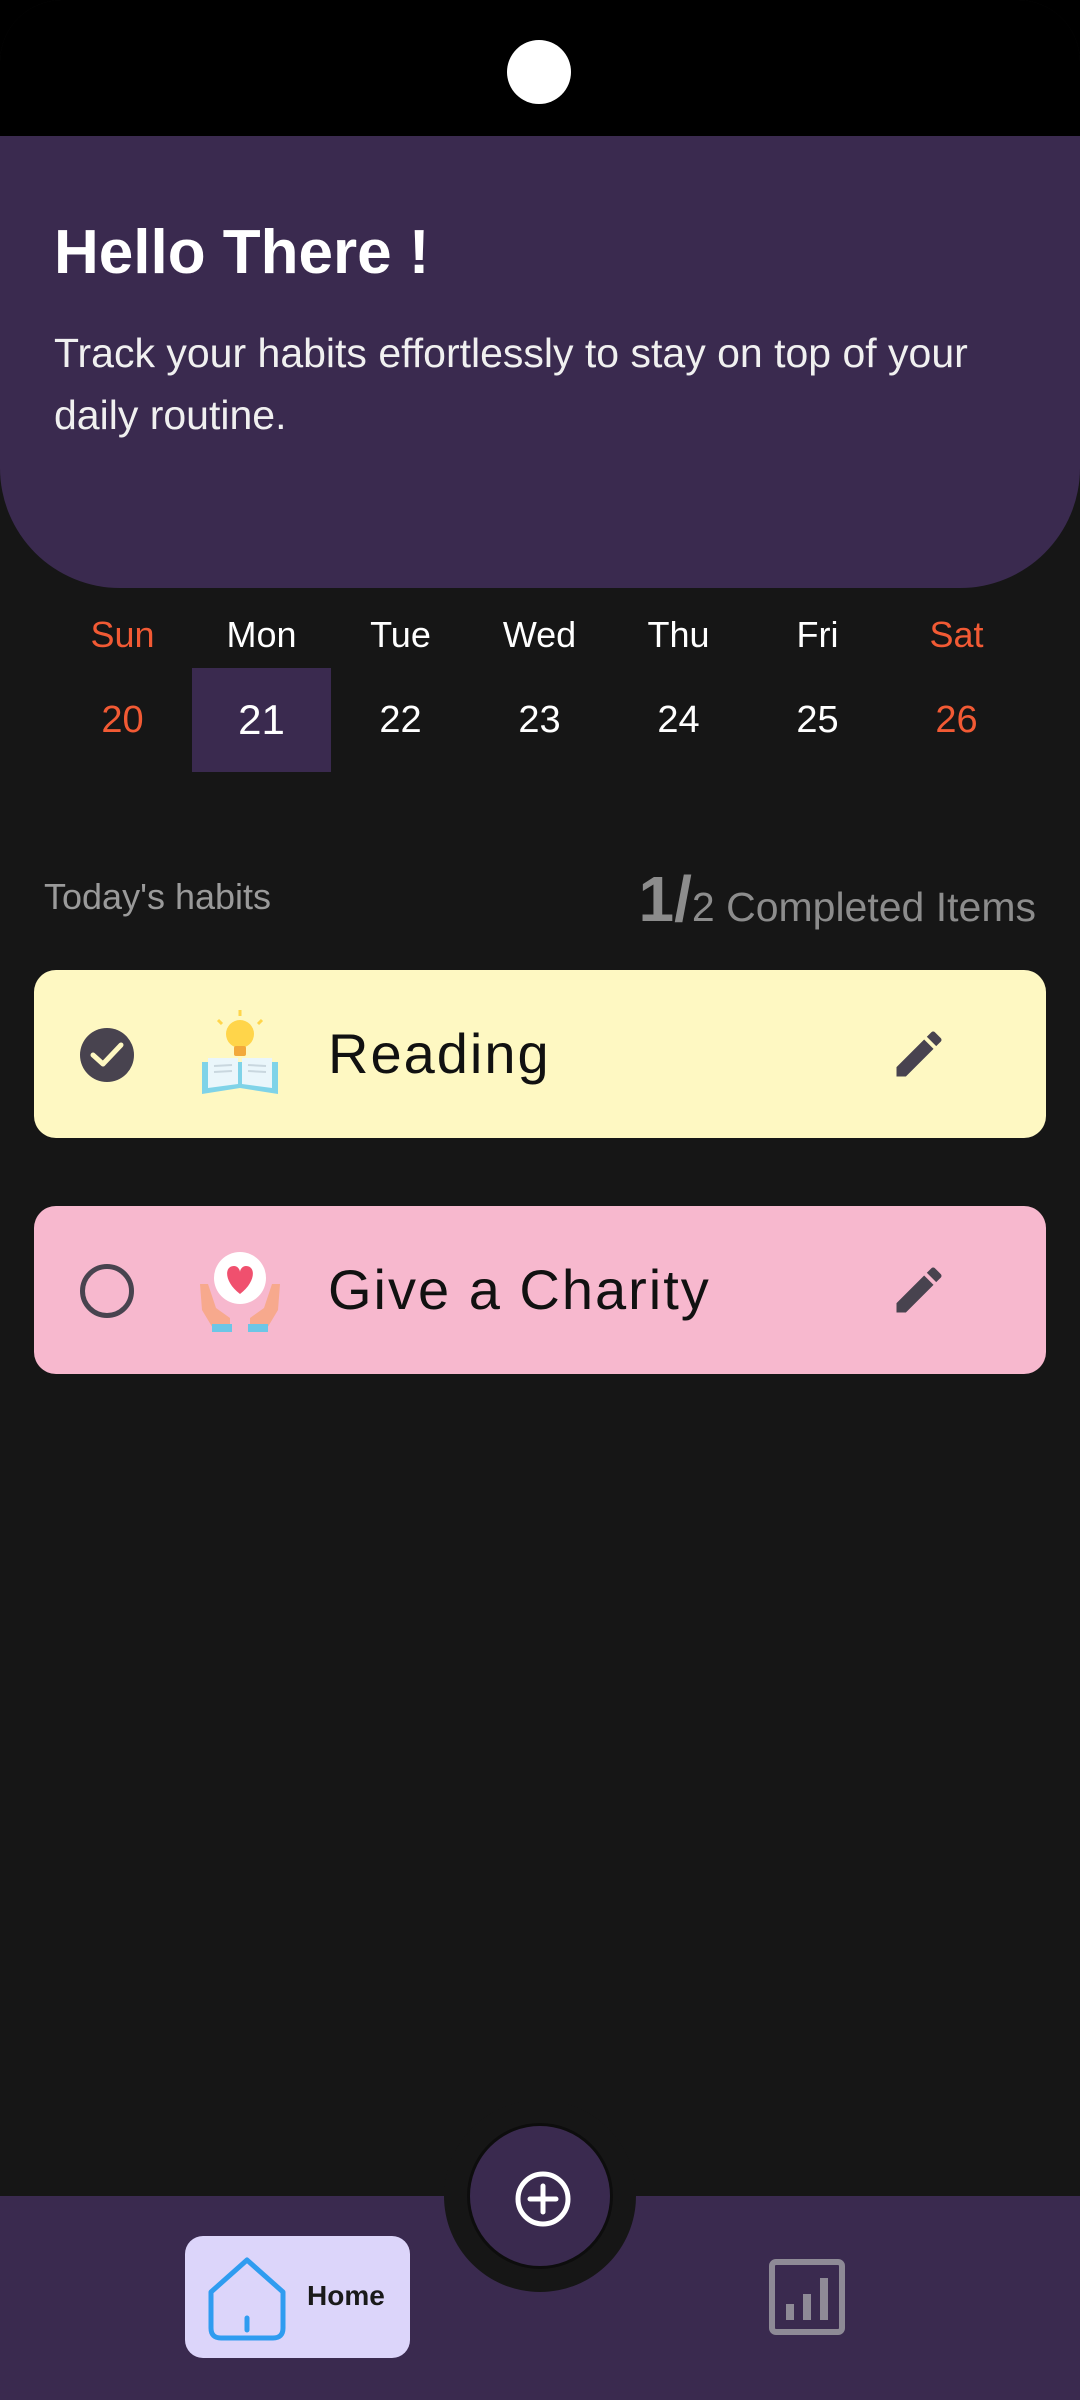  I want to click on book-lightbulb-icon, so click(240, 1054).